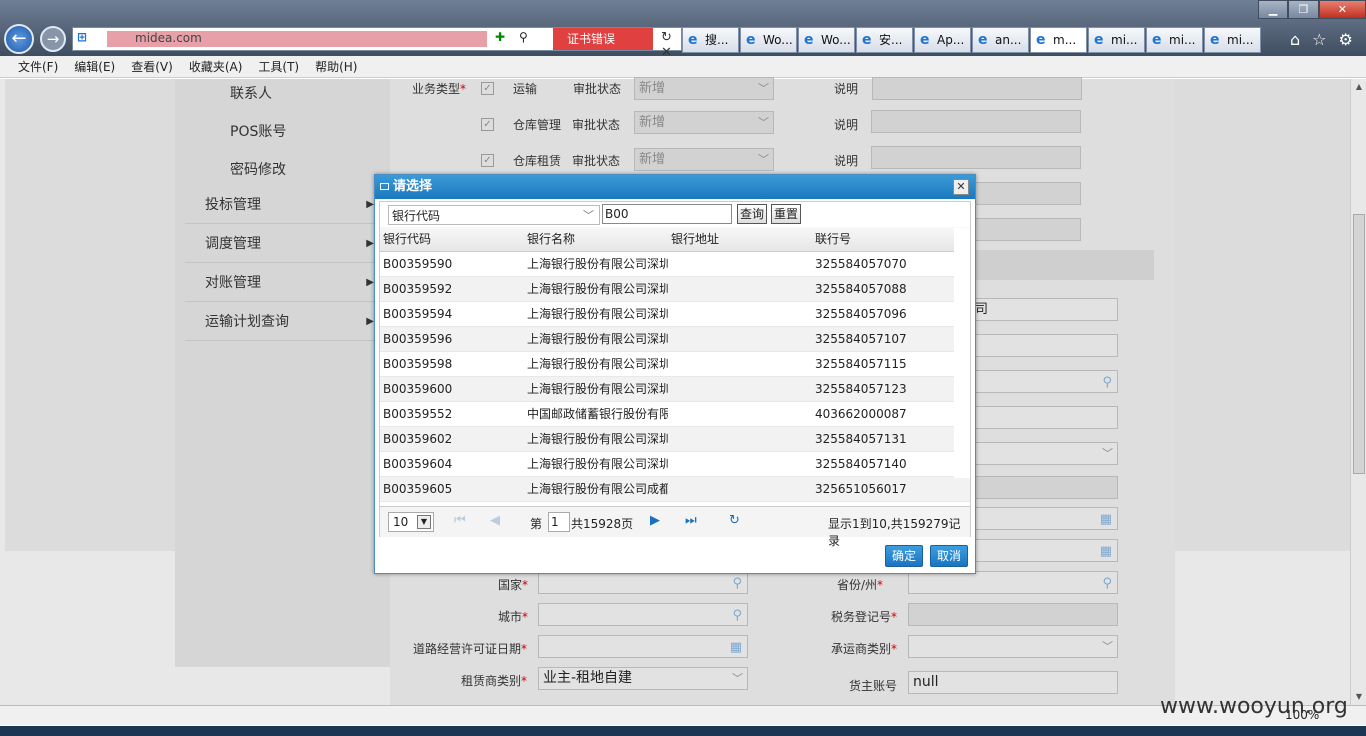  Describe the element at coordinates (278, 66) in the screenshot. I see `menu-tools: 工具(T)` at that location.